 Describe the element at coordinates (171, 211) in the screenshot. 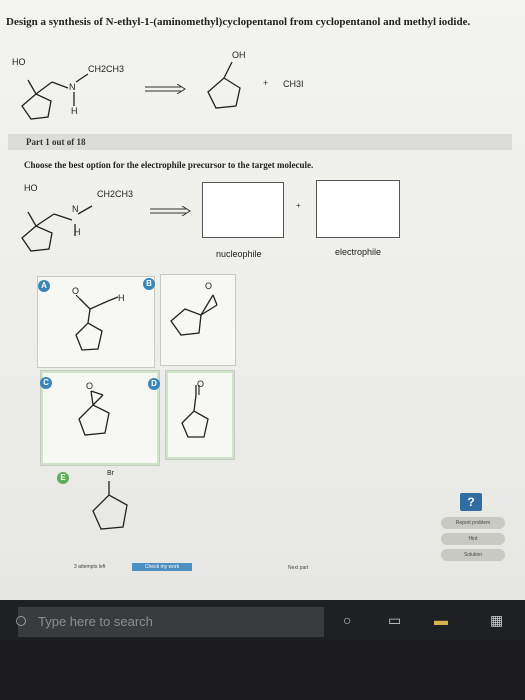

I see `scheme-retro-arrow` at that location.